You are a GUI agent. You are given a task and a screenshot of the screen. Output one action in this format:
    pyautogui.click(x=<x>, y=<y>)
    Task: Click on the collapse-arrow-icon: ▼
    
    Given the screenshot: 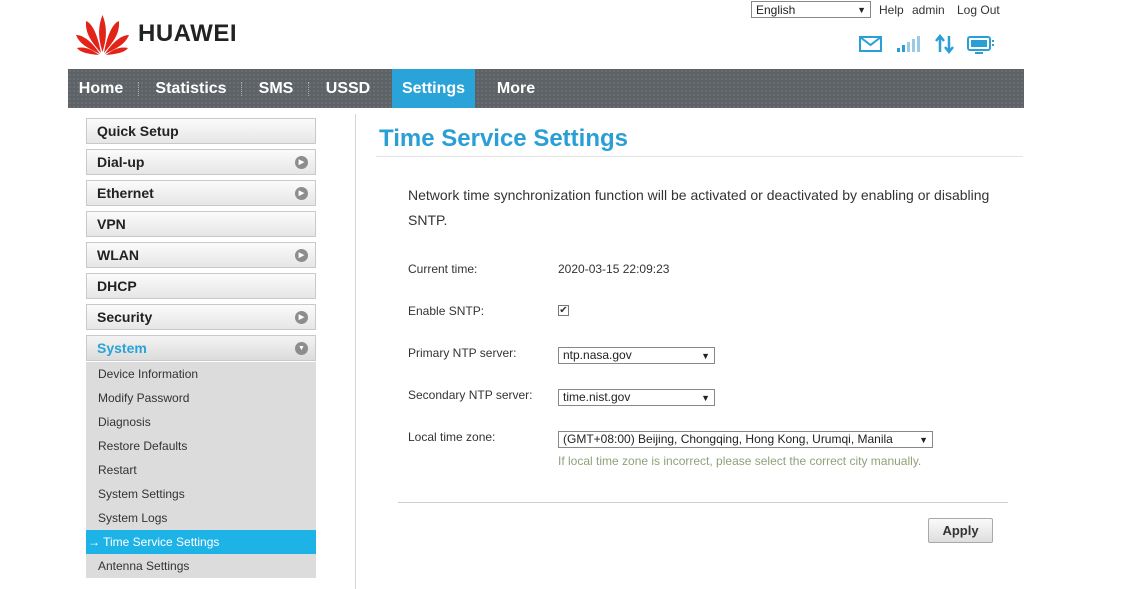 What is the action you would take?
    pyautogui.click(x=301, y=348)
    